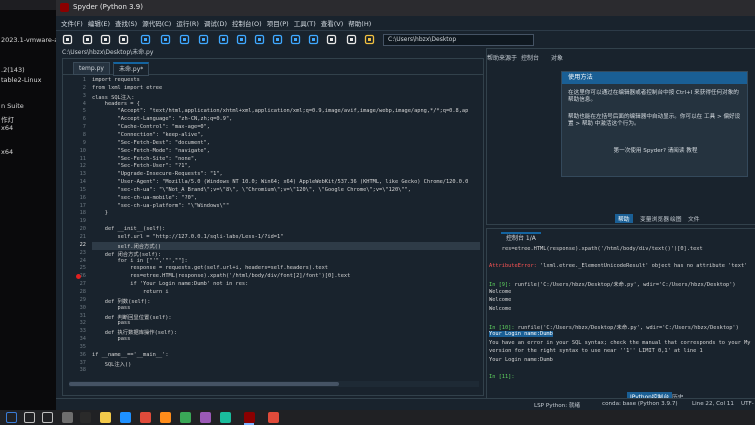  What do you see at coordinates (624, 218) in the screenshot?
I see `help-bottom-tab: 帮助` at bounding box center [624, 218].